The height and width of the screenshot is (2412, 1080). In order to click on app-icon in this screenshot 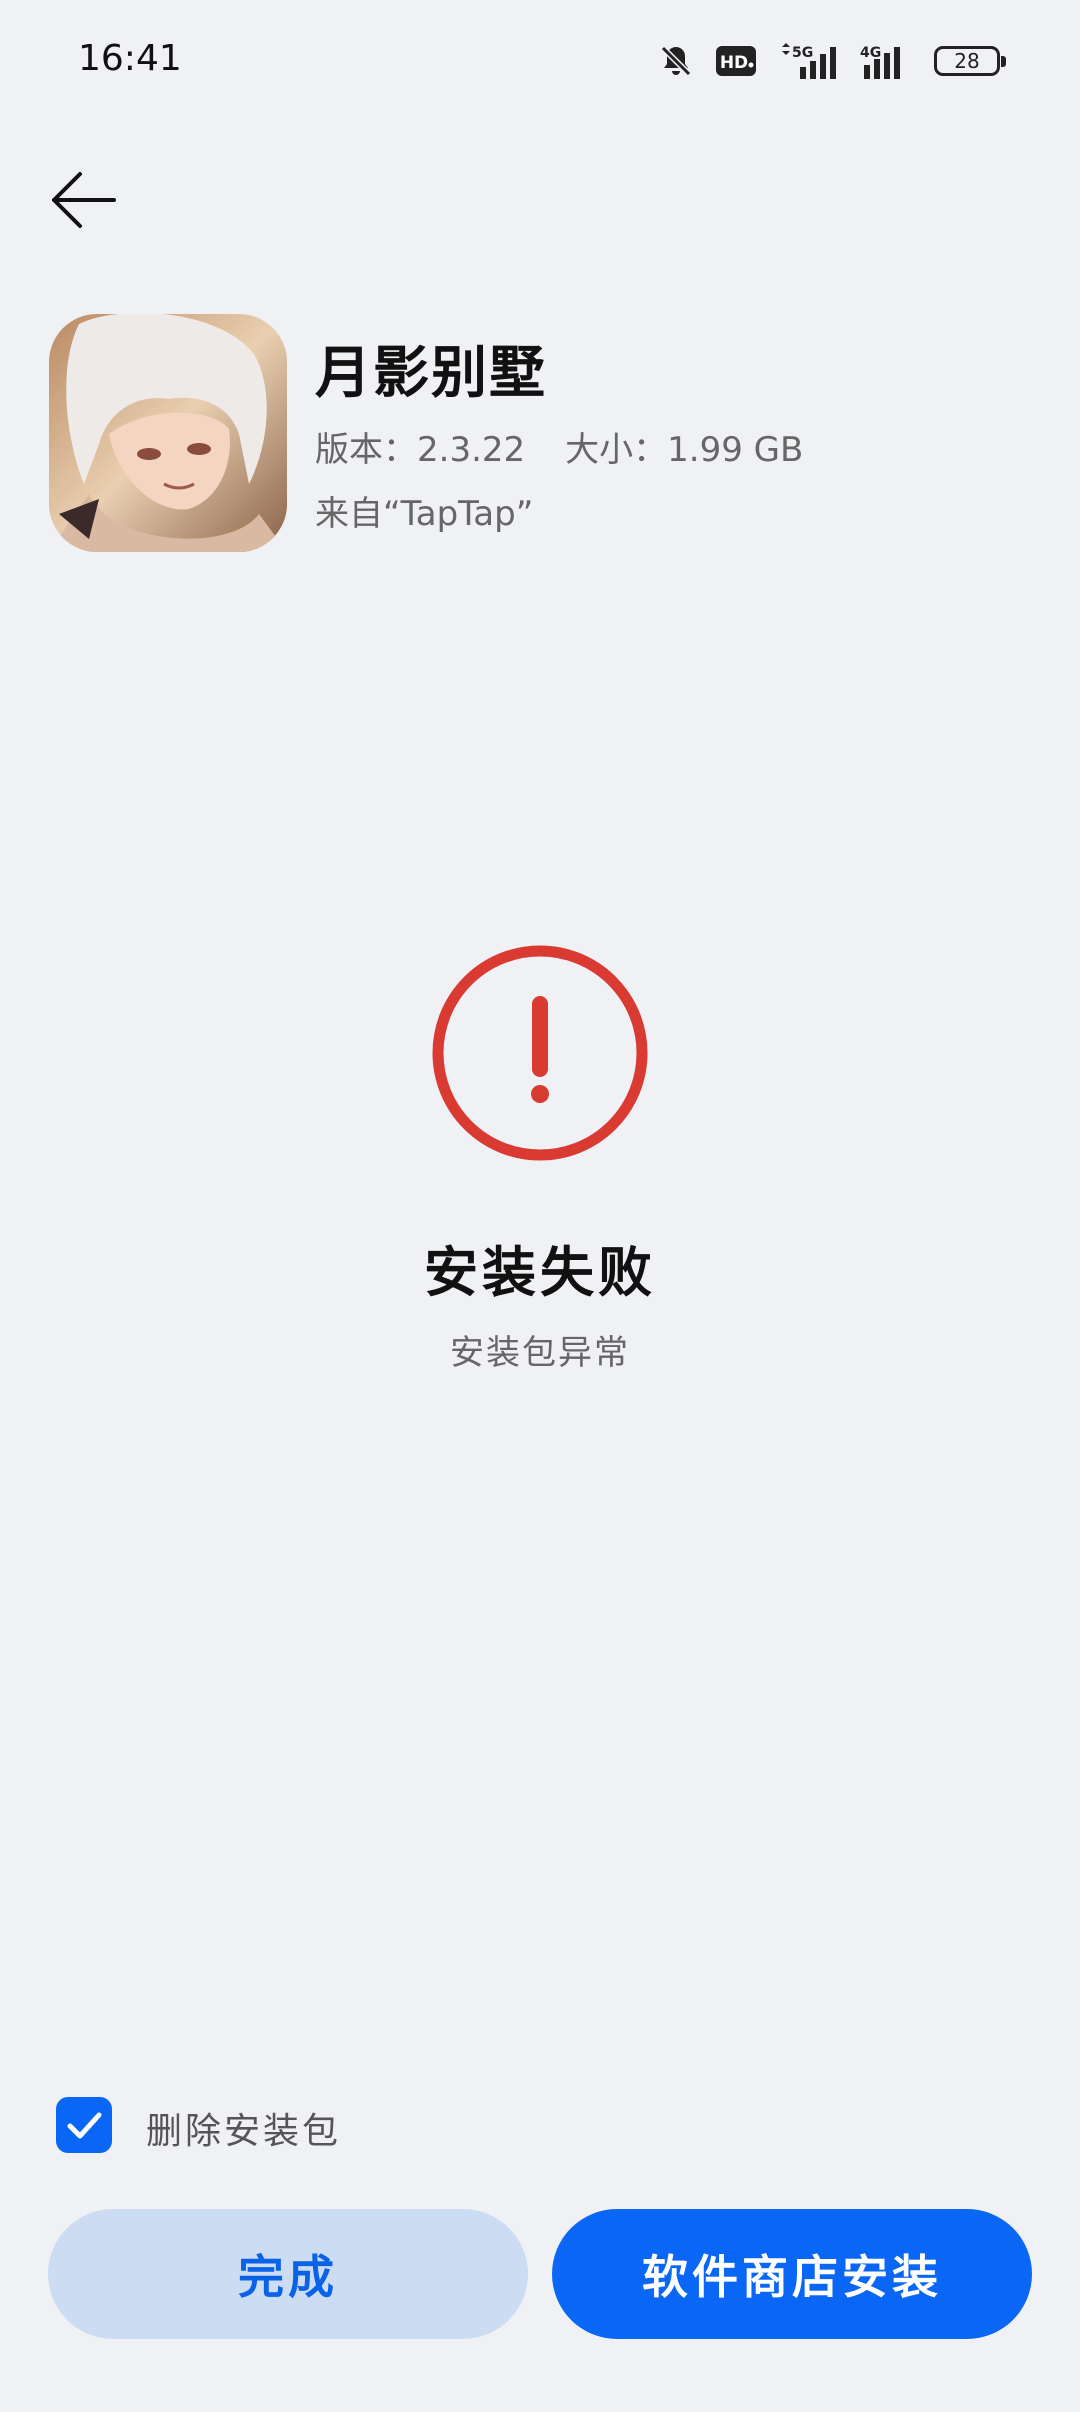, I will do `click(168, 433)`.